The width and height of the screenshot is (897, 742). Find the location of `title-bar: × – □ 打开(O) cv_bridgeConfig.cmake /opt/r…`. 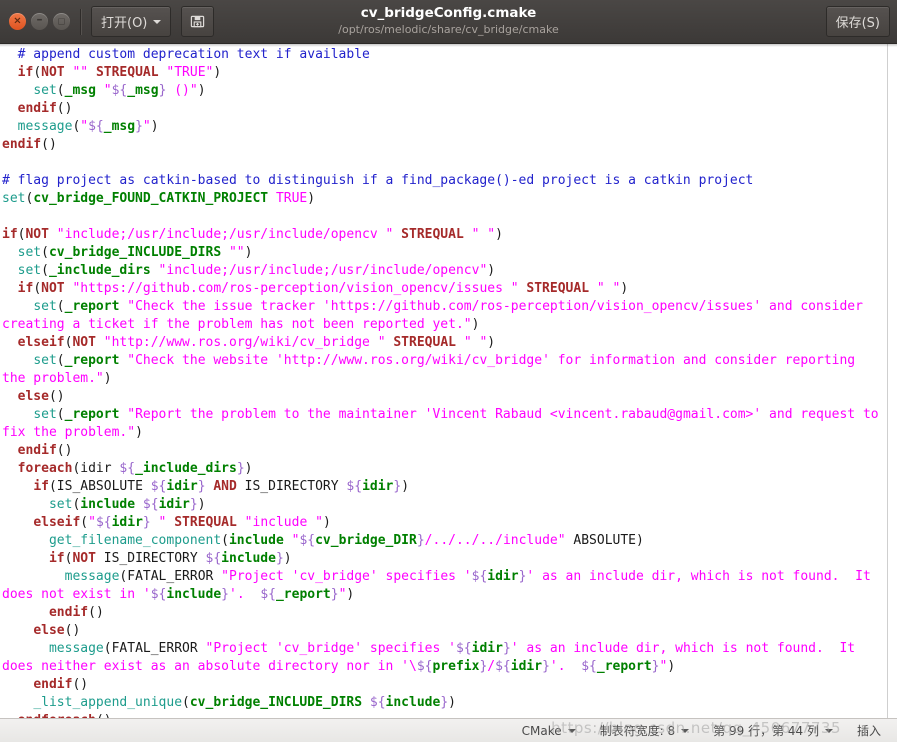

title-bar: × – □ 打开(O) cv_bridgeConfig.cmake /opt/r… is located at coordinates (448, 22).